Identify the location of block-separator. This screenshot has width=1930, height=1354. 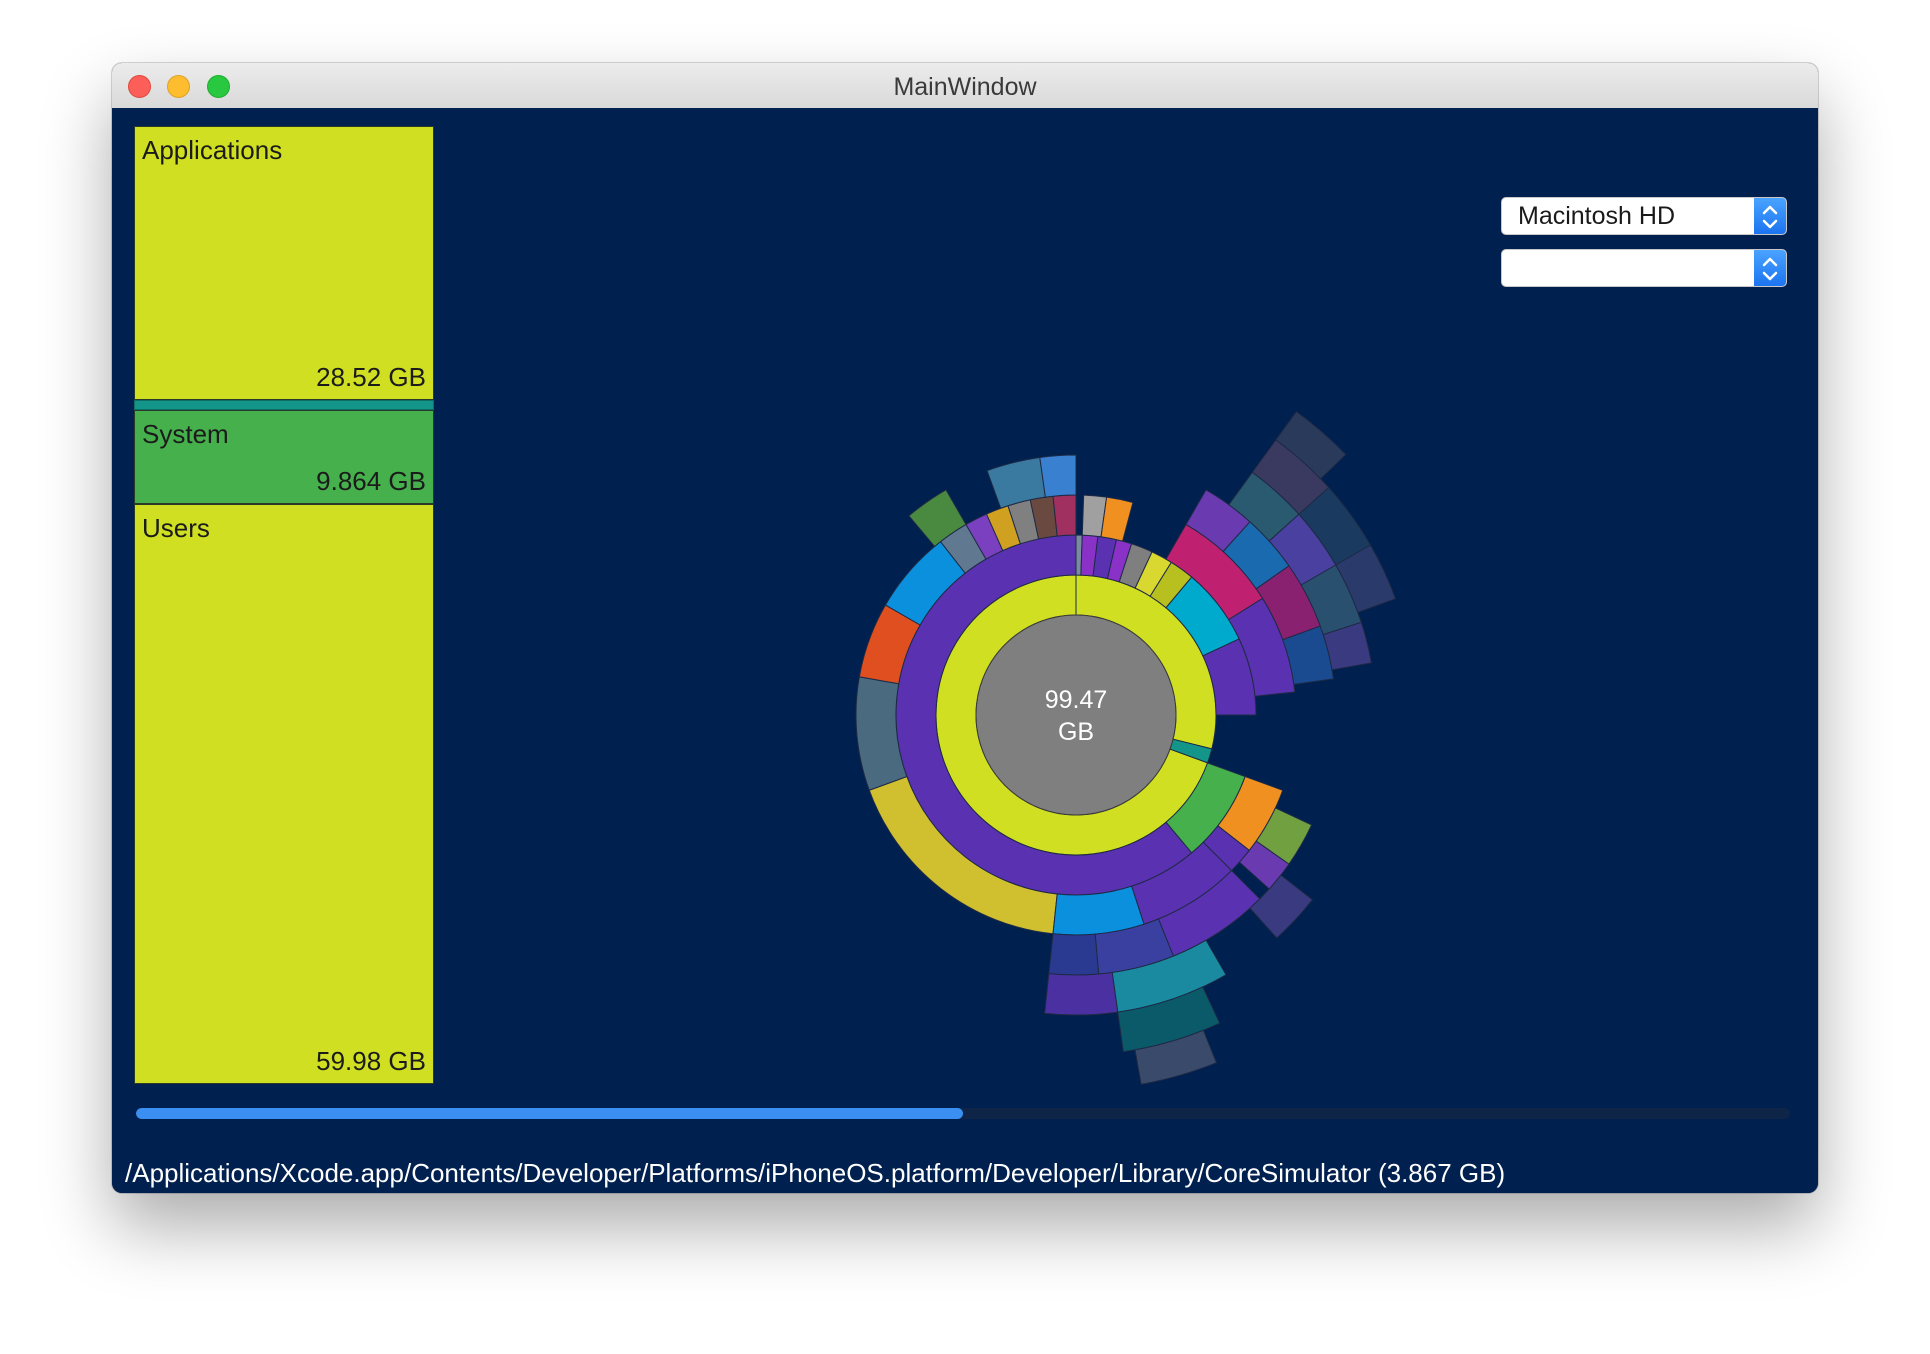
(284, 405).